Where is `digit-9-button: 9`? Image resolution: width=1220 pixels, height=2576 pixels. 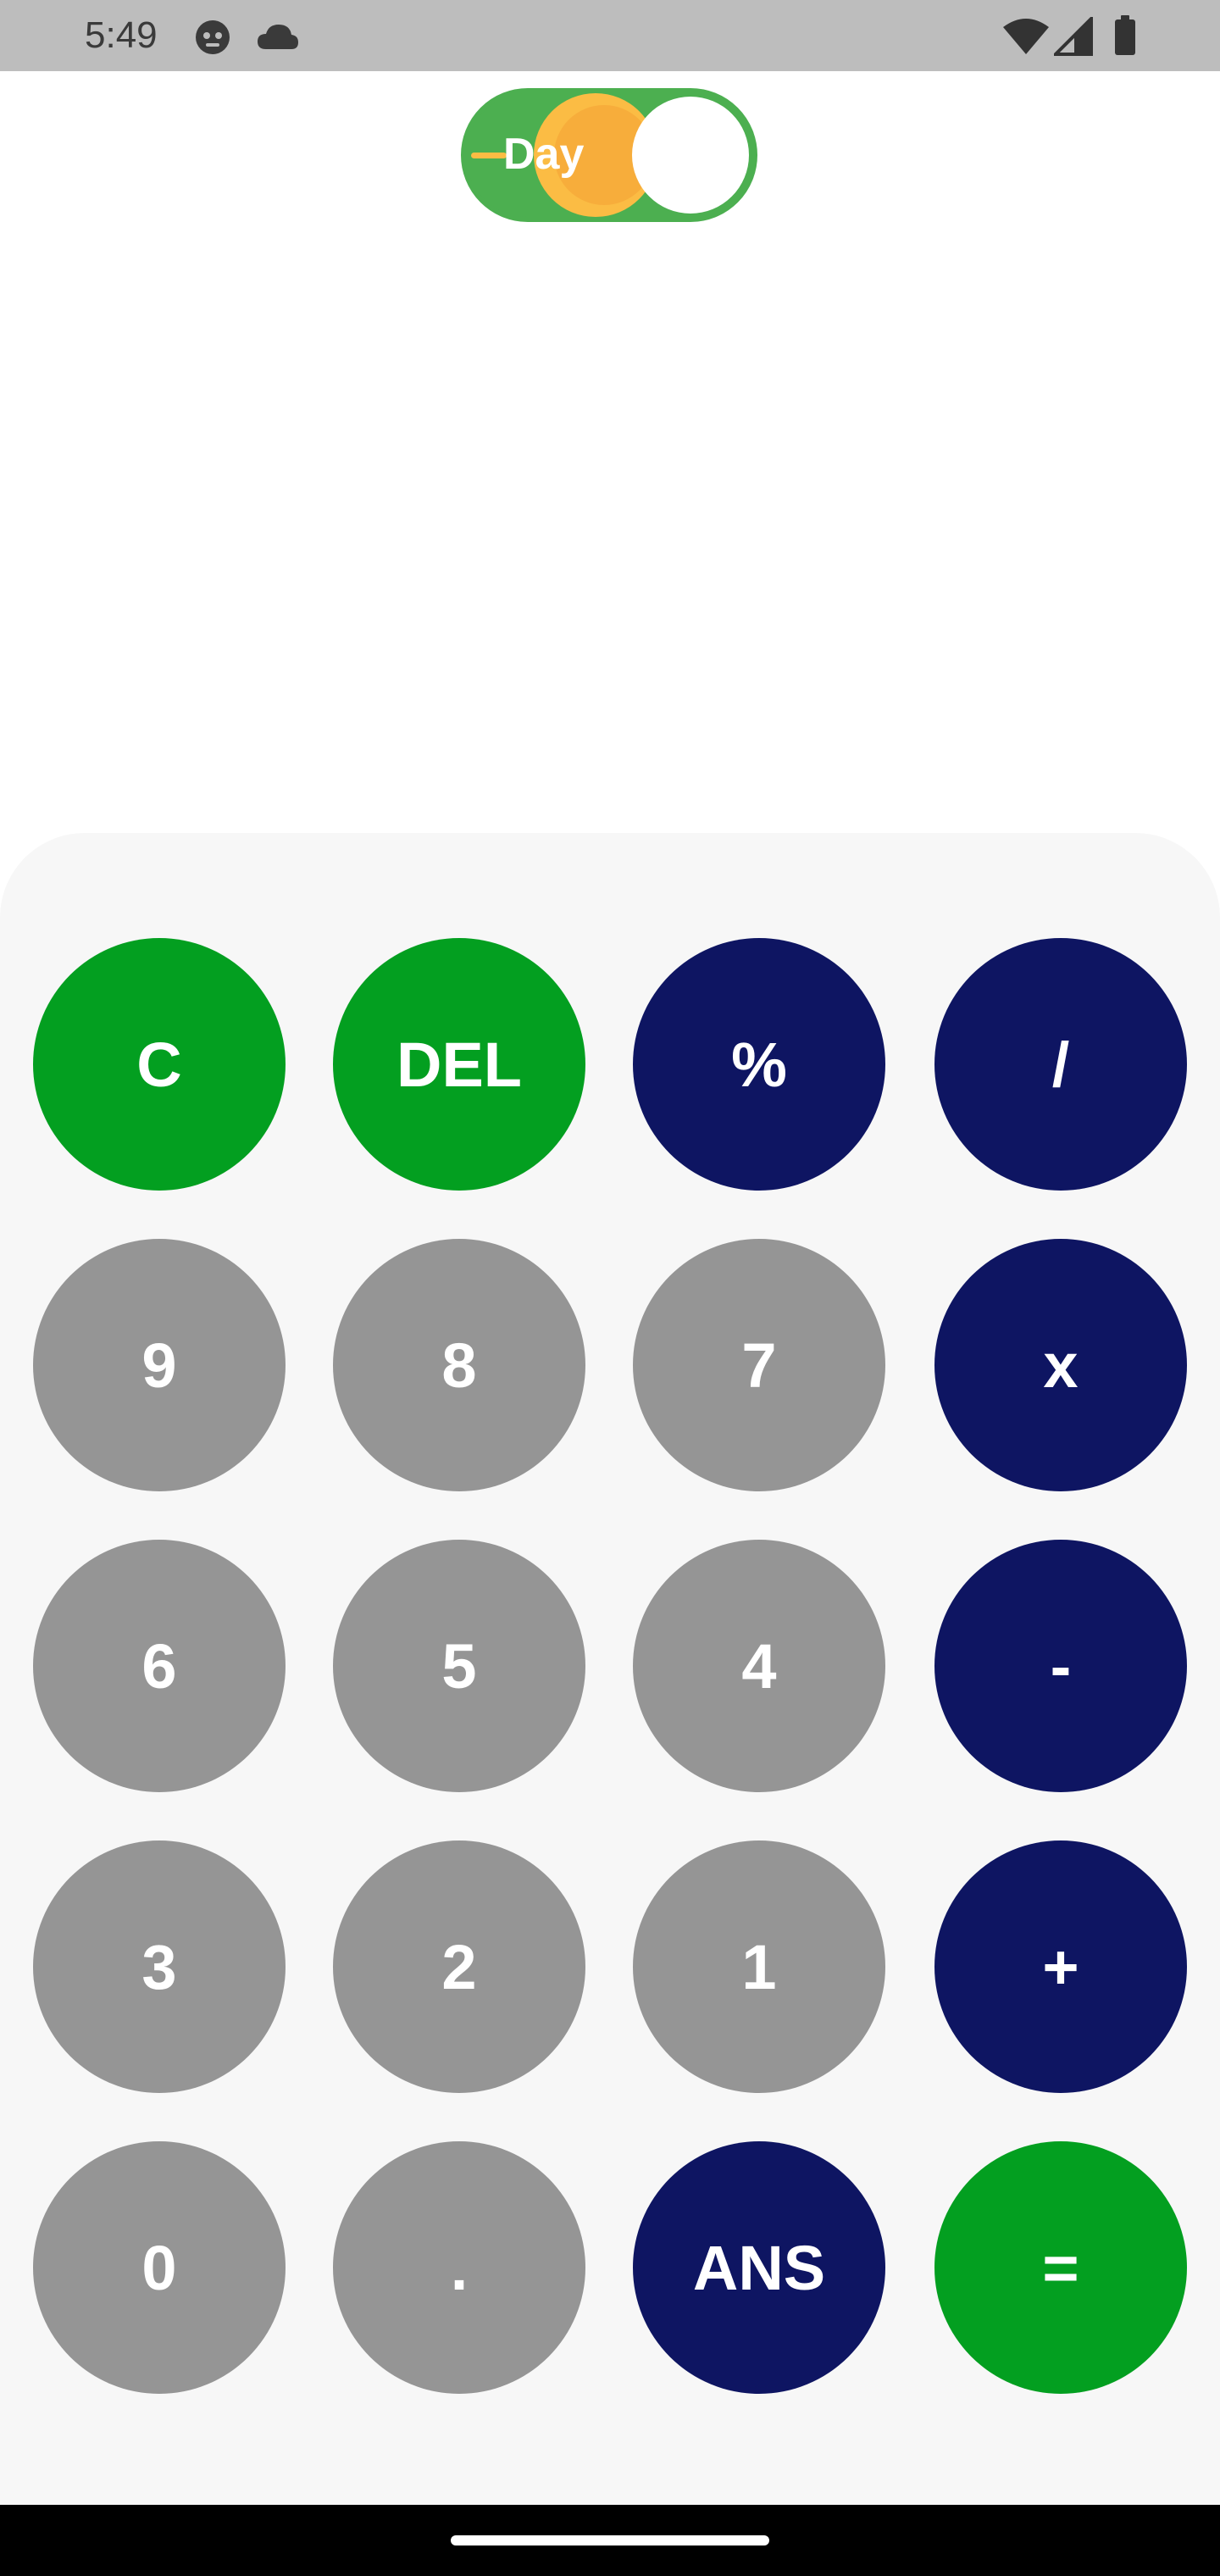
digit-9-button: 9 is located at coordinates (159, 1365).